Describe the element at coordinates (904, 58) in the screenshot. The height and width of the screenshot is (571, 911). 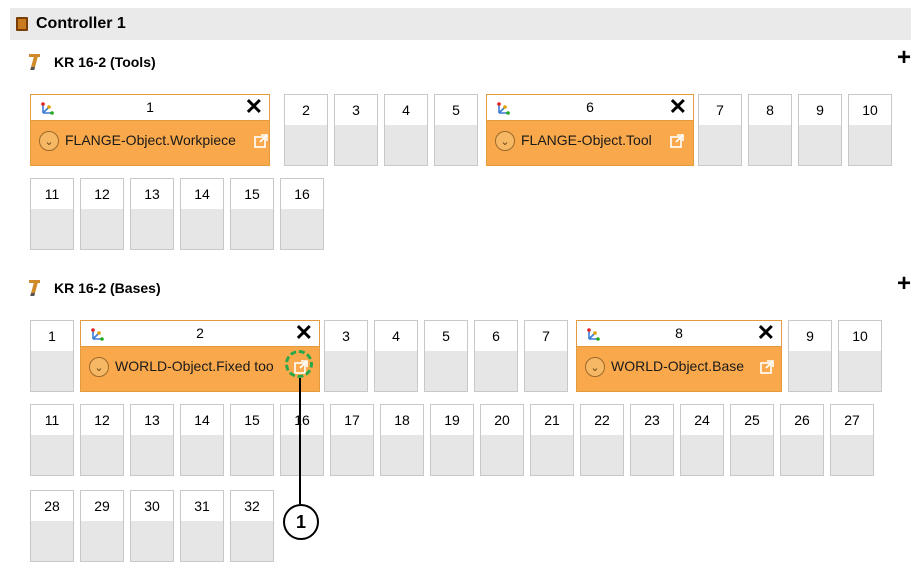
I see `add-tool-button: +` at that location.